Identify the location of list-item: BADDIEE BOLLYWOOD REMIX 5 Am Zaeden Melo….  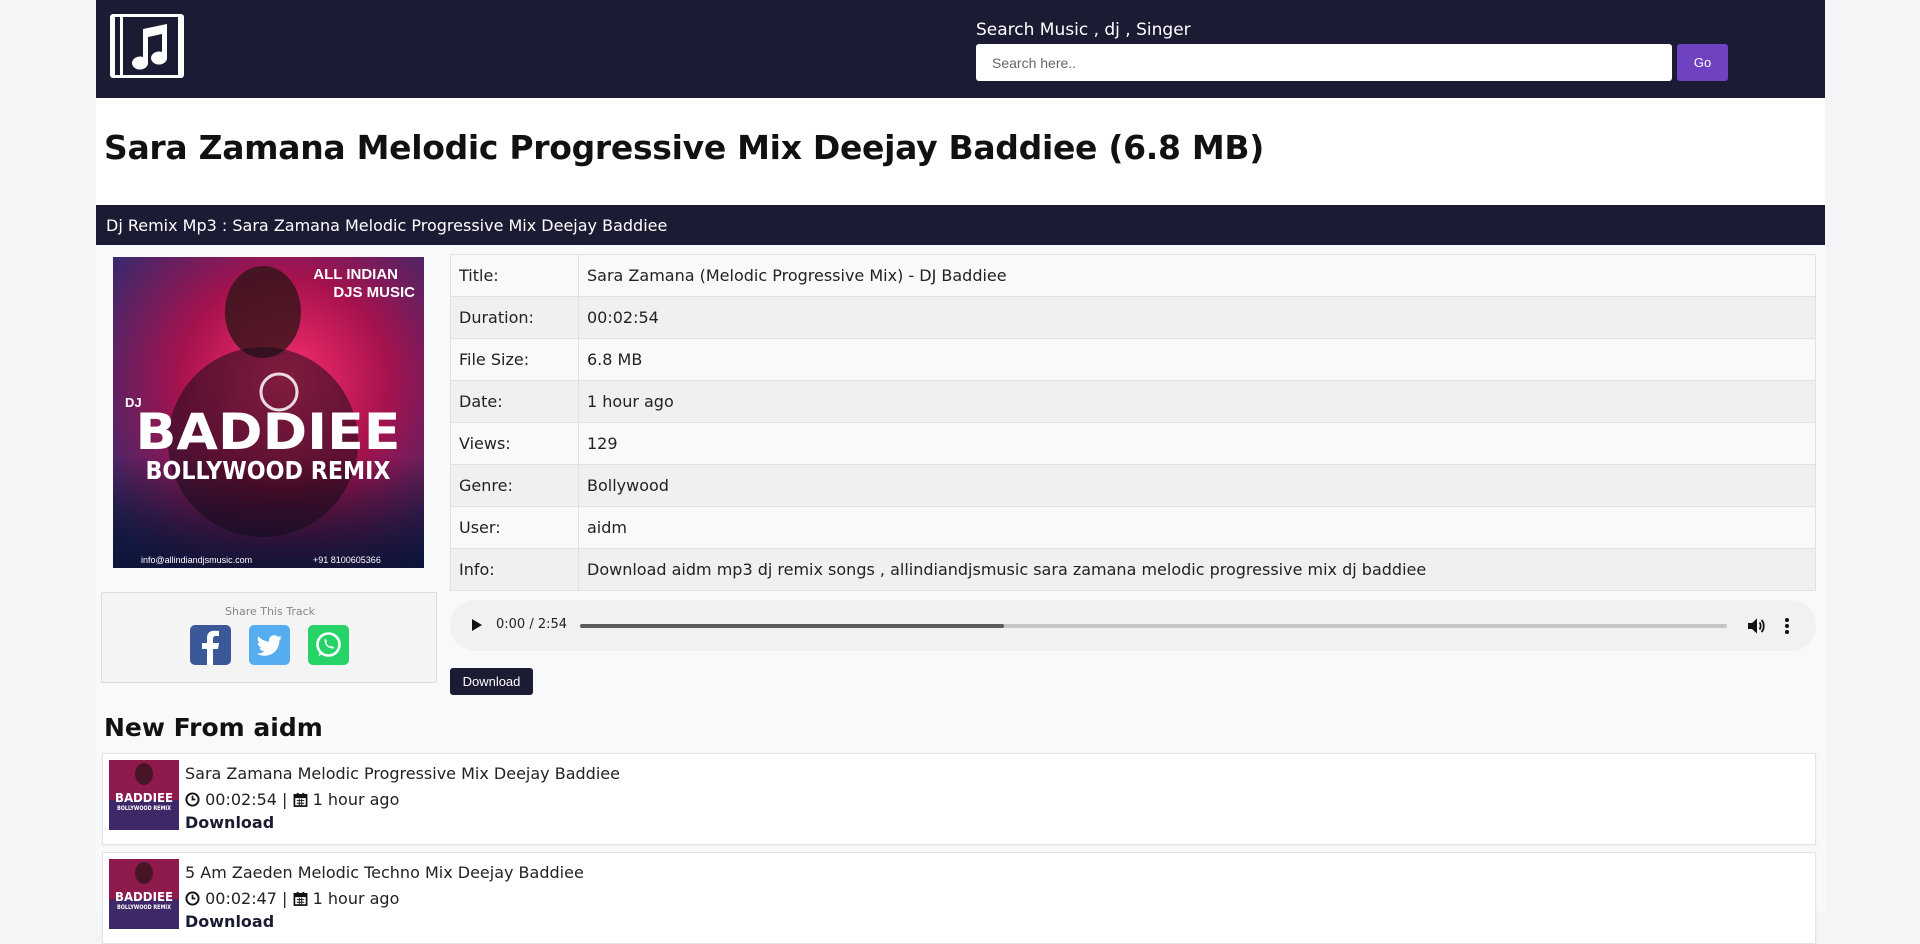
(959, 898).